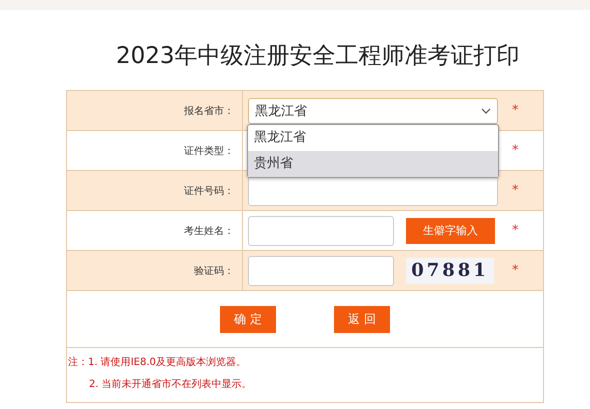  I want to click on field-label: 报名省市：, so click(209, 111).